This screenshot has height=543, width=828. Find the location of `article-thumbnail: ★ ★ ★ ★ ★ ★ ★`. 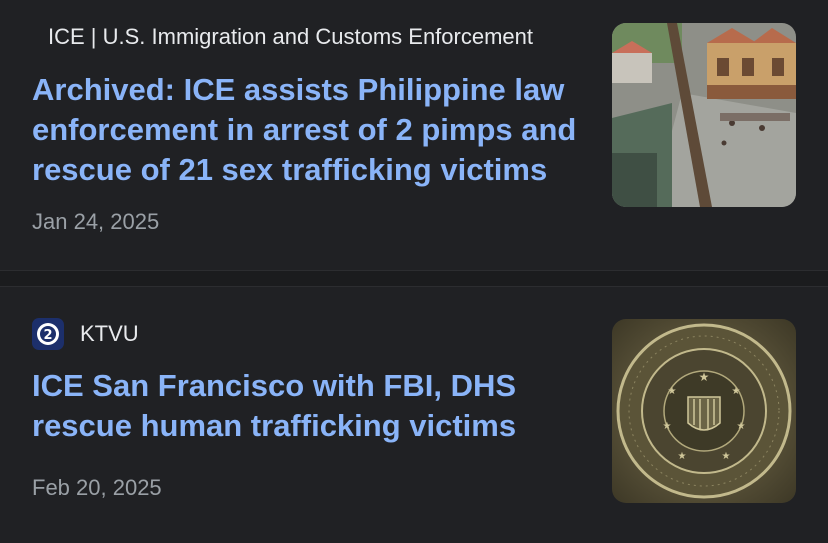

article-thumbnail: ★ ★ ★ ★ ★ ★ ★ is located at coordinates (704, 411).